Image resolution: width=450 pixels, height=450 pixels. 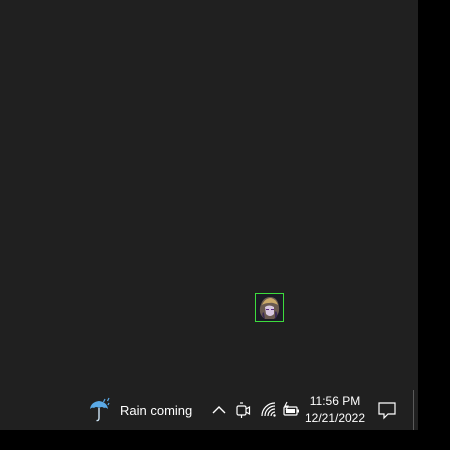 I want to click on wifi-icon, so click(x=268, y=409).